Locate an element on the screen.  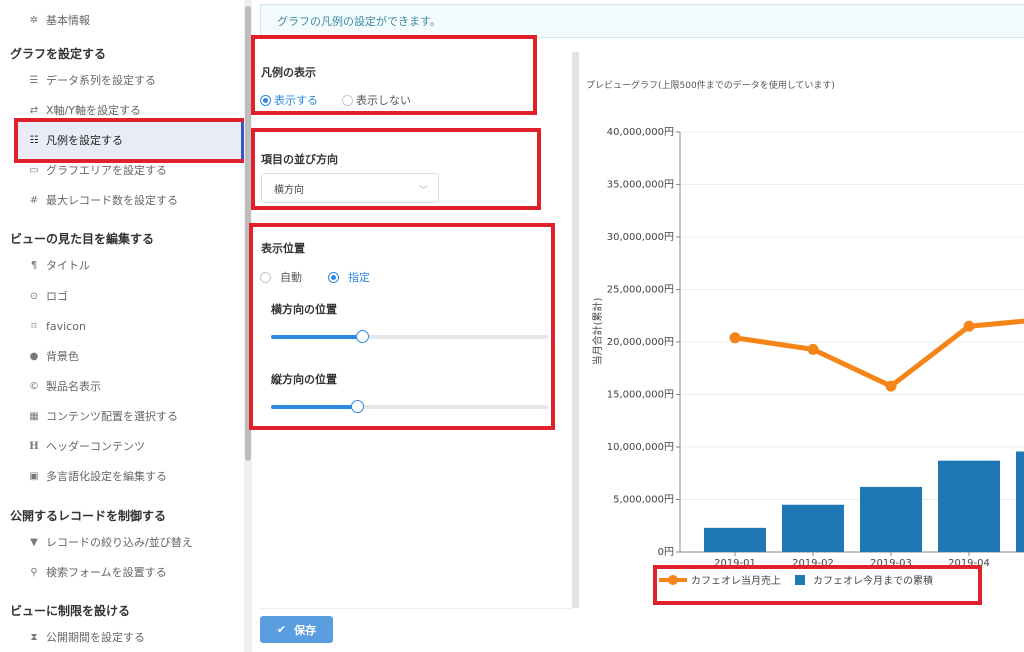
settings-panel-scrollbar is located at coordinates (575, 330).